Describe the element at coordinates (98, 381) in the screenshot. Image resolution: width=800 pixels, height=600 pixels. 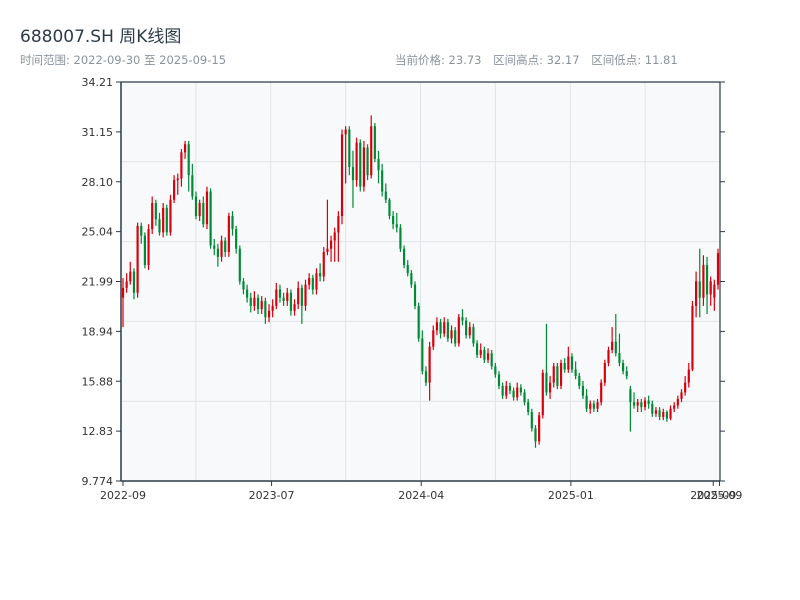
I see `y-tick-label: 15.88` at that location.